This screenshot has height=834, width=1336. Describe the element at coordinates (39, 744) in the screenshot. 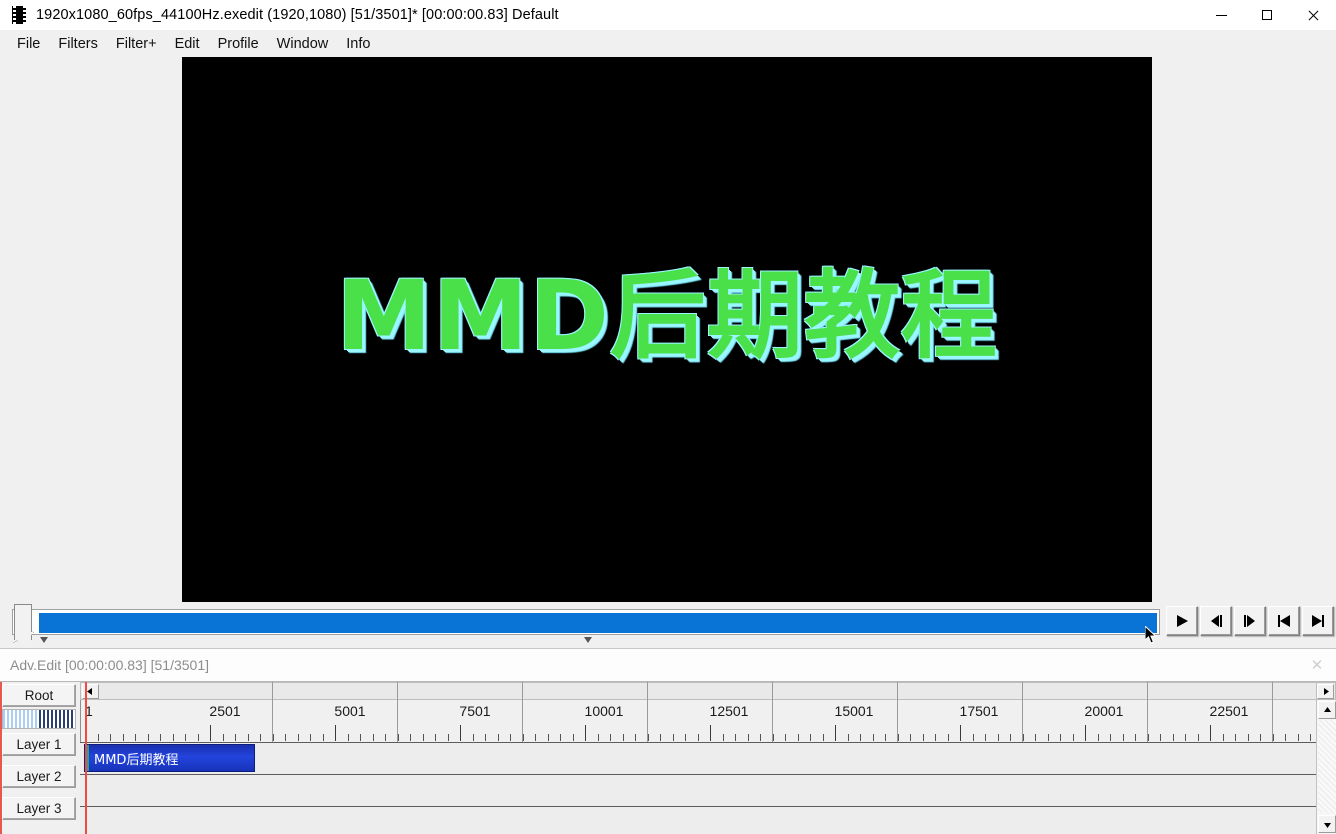

I see `layer-header-1: Layer 1` at that location.